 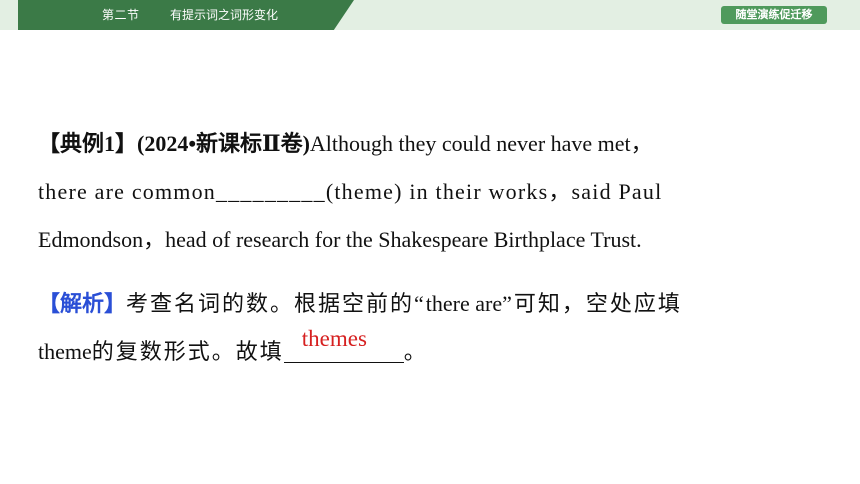 What do you see at coordinates (774, 15) in the screenshot?
I see `practice-button: 随堂演练促迁移` at bounding box center [774, 15].